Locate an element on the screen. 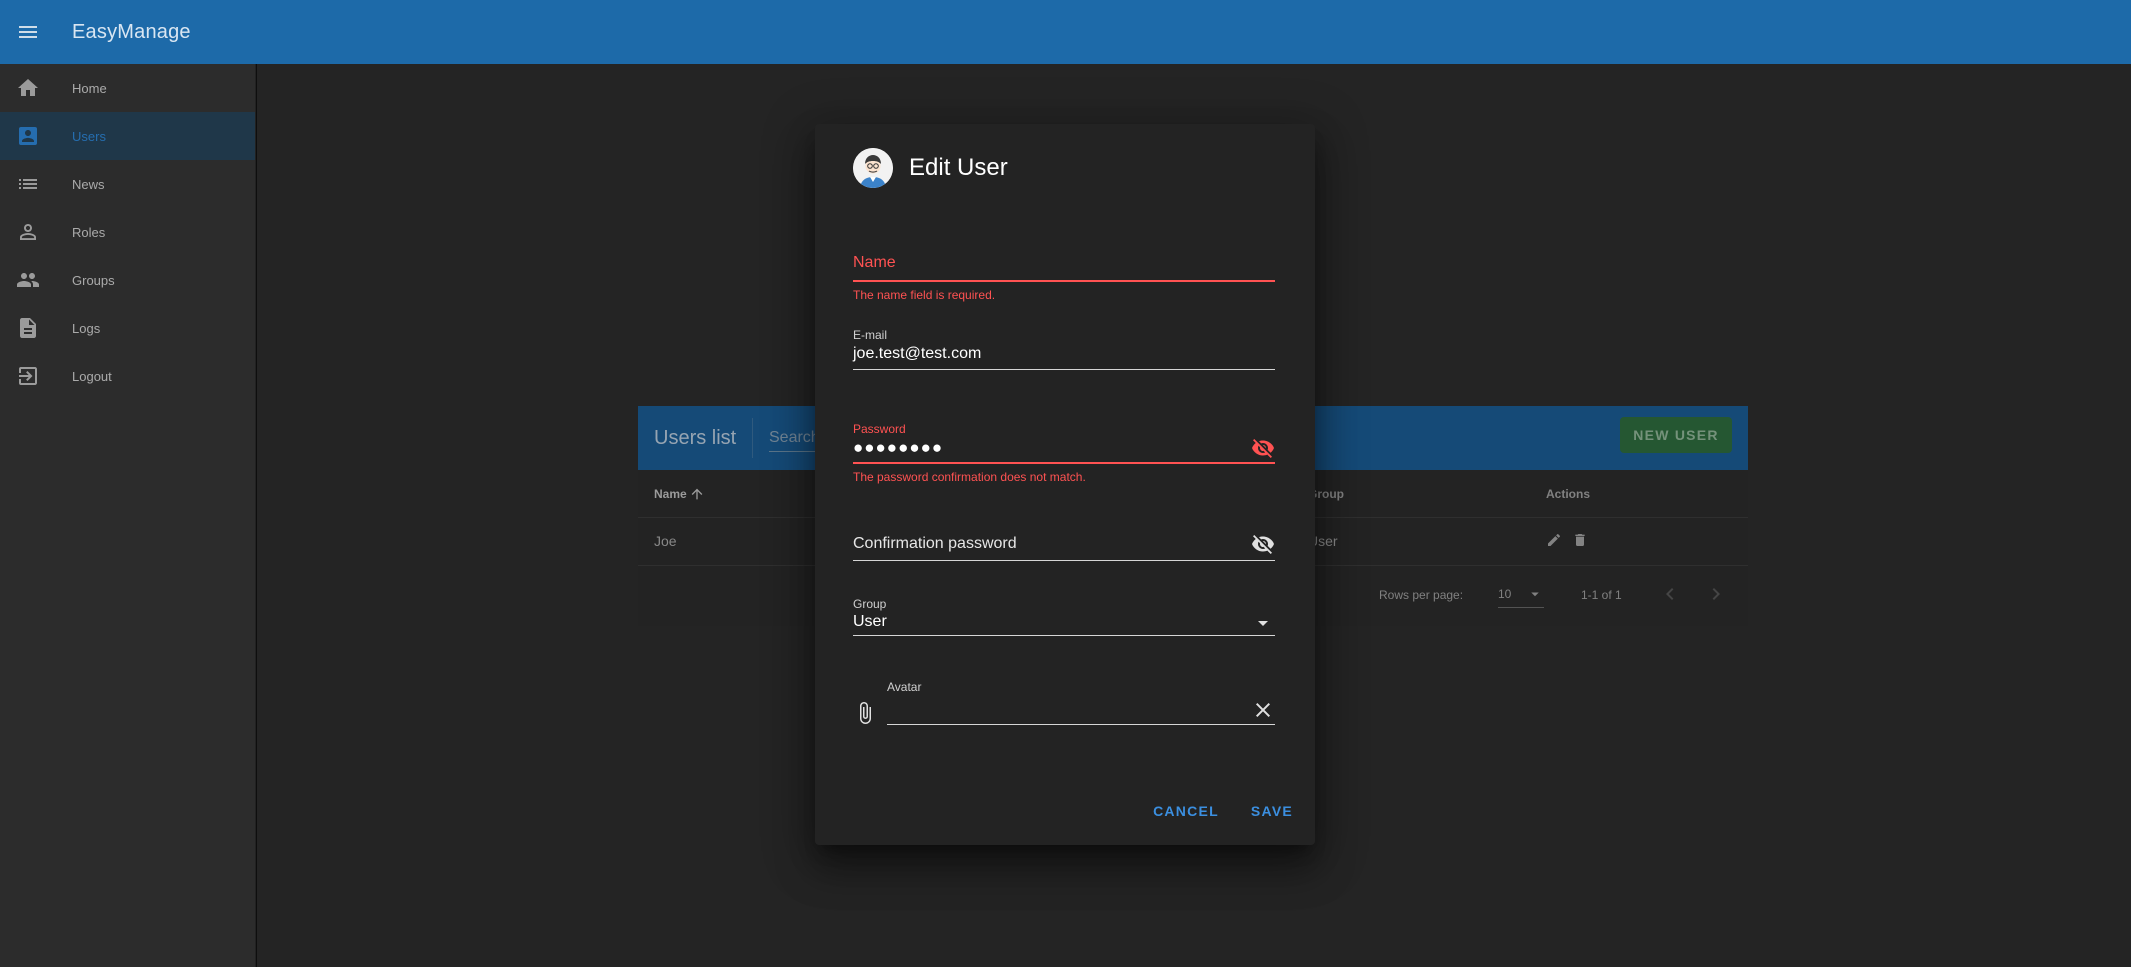 The height and width of the screenshot is (967, 2131). avatar-field-label: Avatar is located at coordinates (904, 687).